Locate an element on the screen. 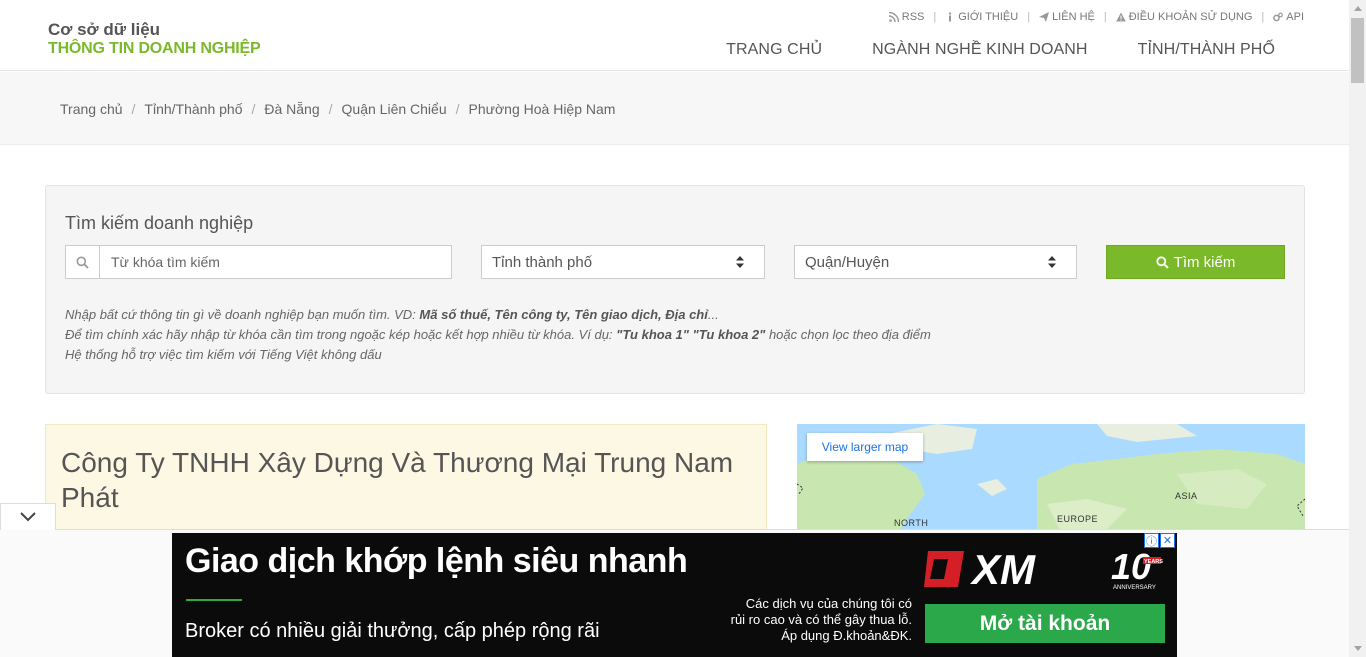  scroll-down-arrow-icon is located at coordinates (1357, 648).